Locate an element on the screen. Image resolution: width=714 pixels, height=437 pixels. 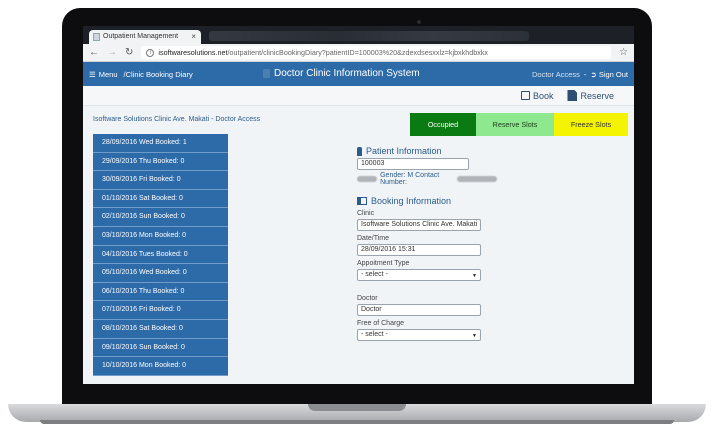
forward-arrow-icon: → is located at coordinates (112, 52).